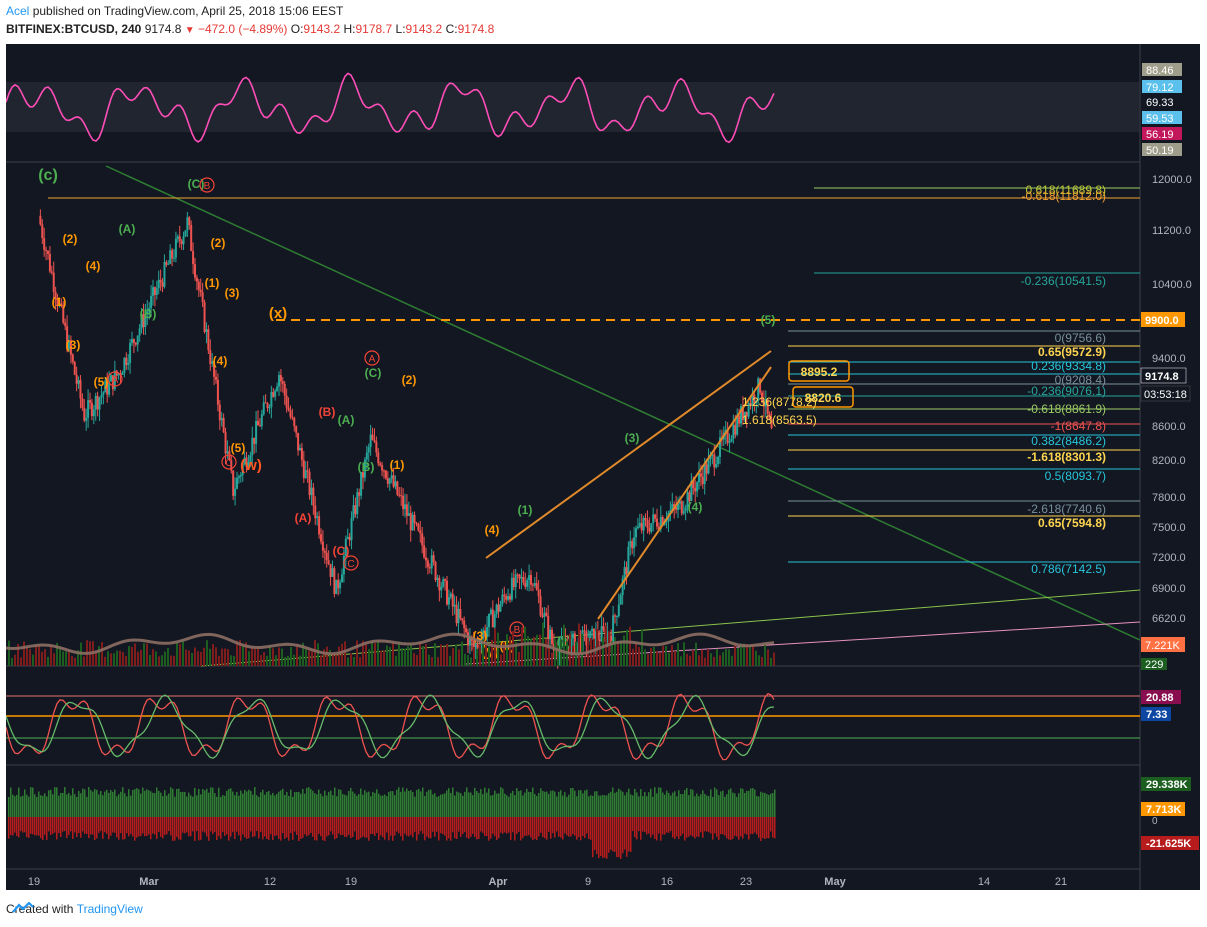  What do you see at coordinates (110, 909) in the screenshot?
I see `tradingview-link: TradingView` at bounding box center [110, 909].